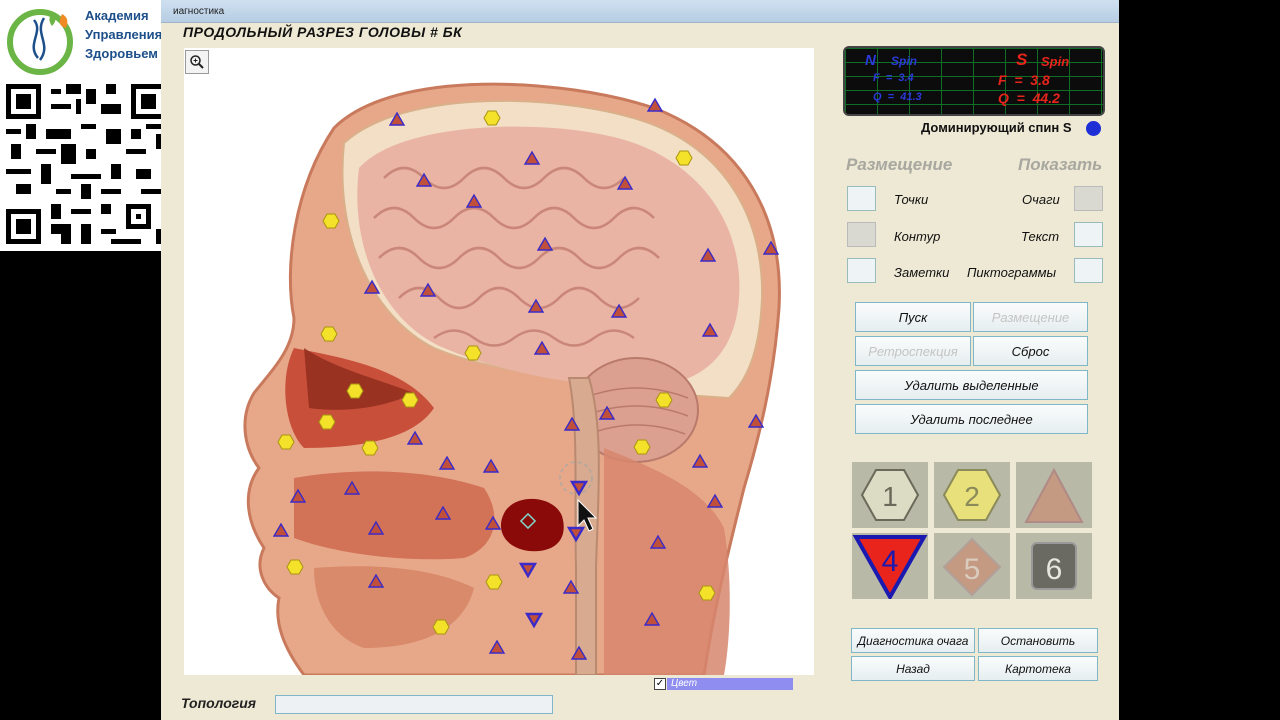 This screenshot has height=720, width=1280. I want to click on card-index-button: Картотека, so click(1038, 668).